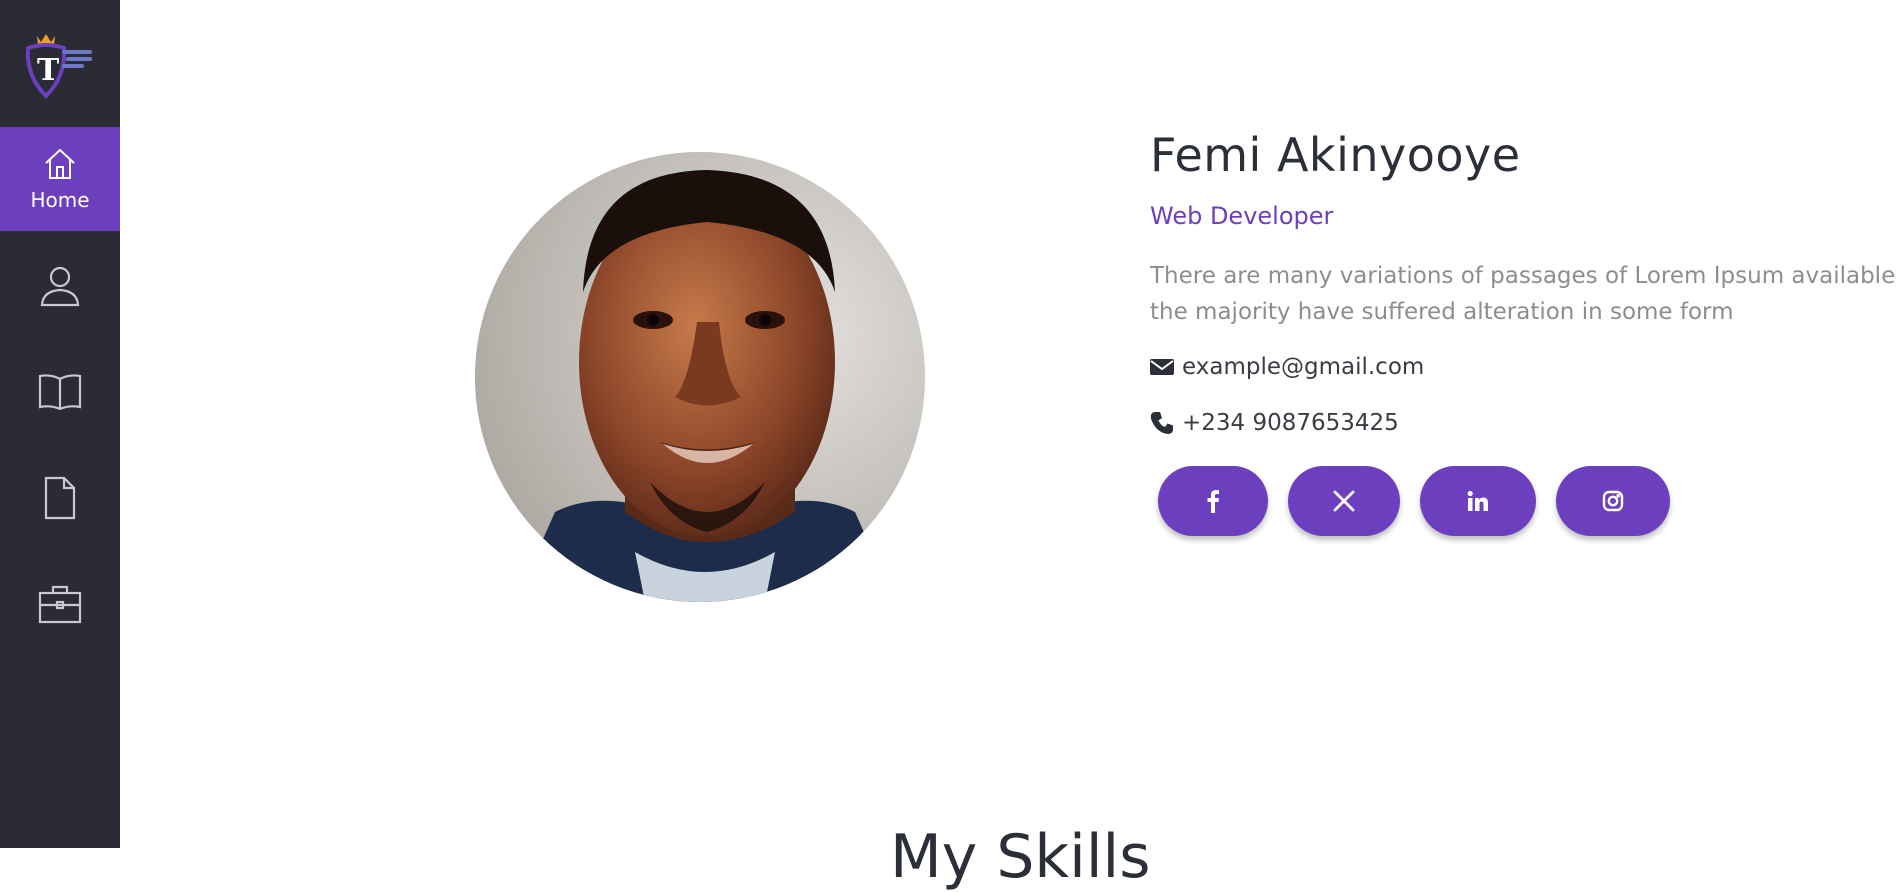  What do you see at coordinates (48, 70) in the screenshot?
I see `logo-letter: T` at bounding box center [48, 70].